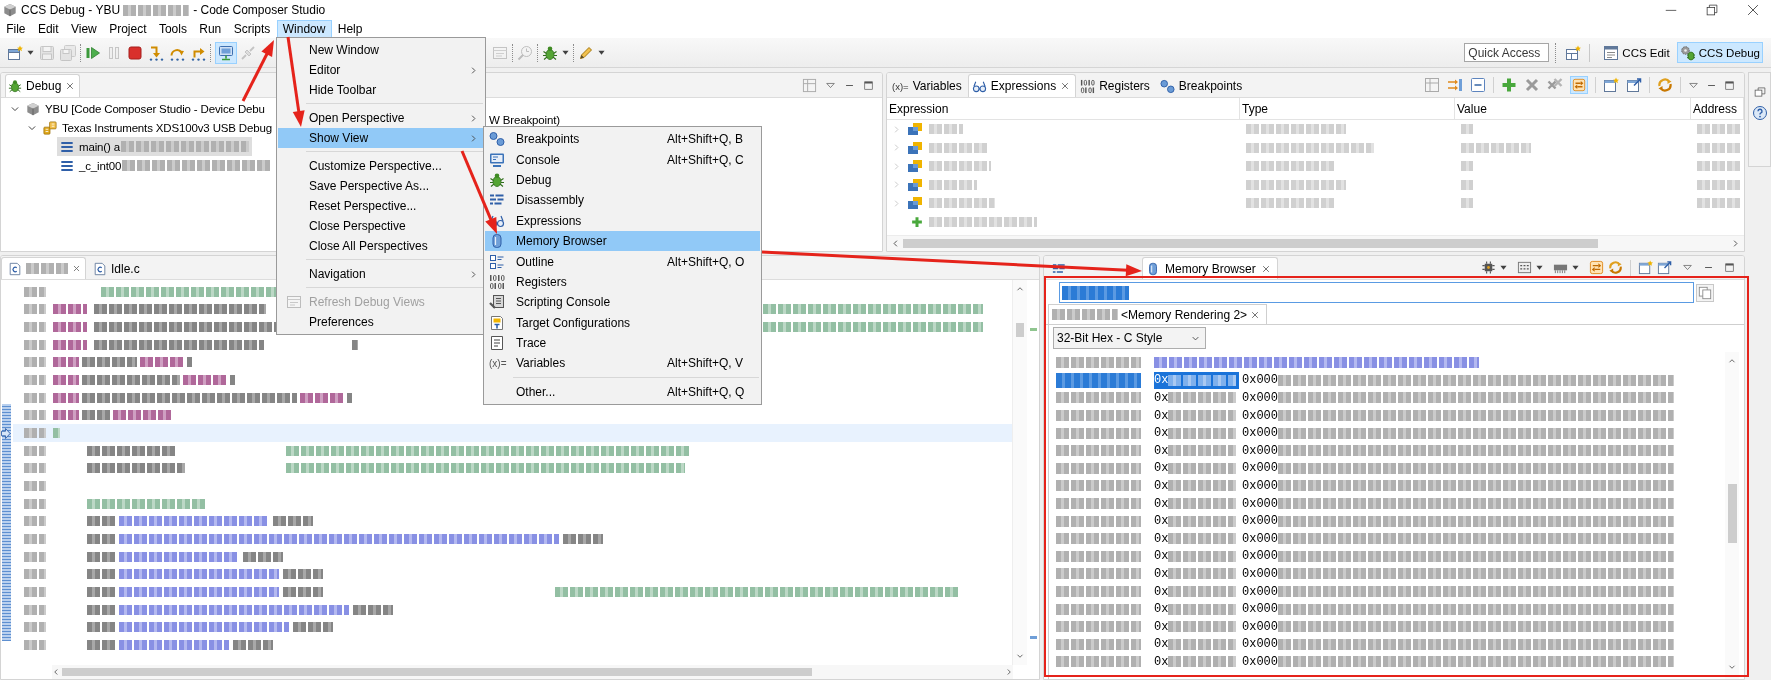 Image resolution: width=1771 pixels, height=680 pixels. What do you see at coordinates (381, 226) in the screenshot?
I see `menu-item: Close Perspective` at bounding box center [381, 226].